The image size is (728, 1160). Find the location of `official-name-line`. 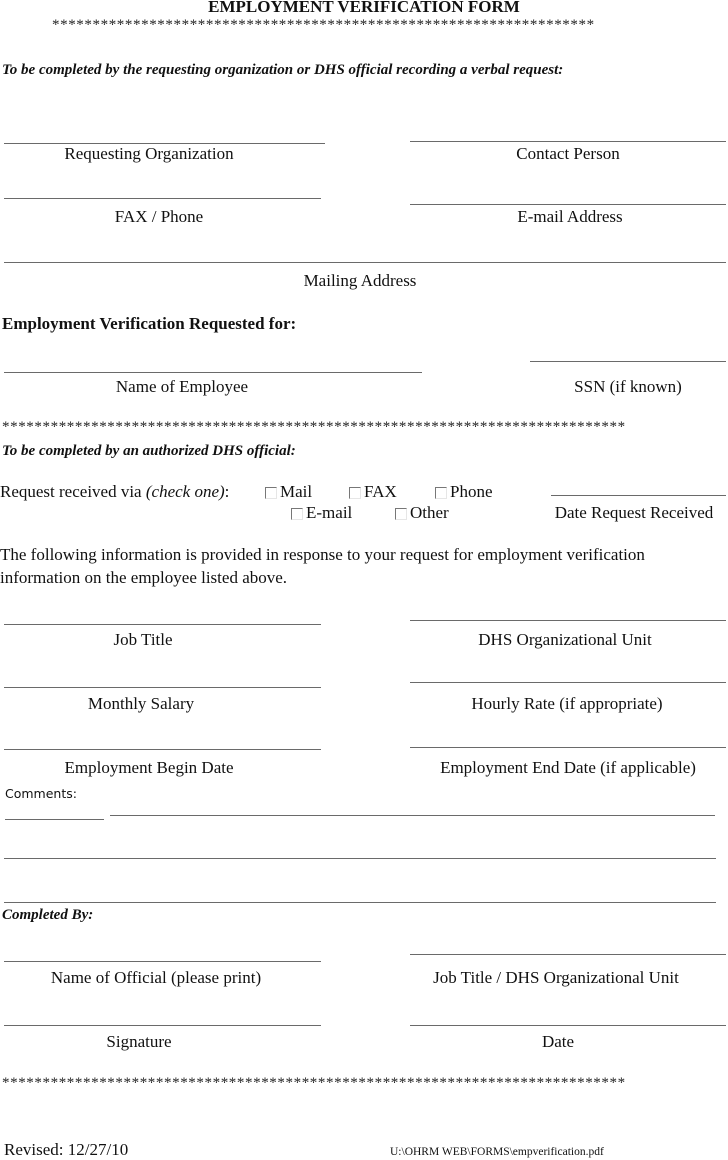

official-name-line is located at coordinates (162, 961).